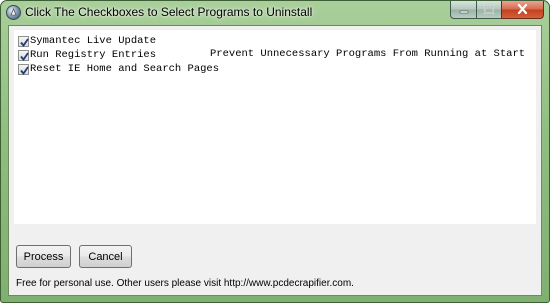 The image size is (550, 303). What do you see at coordinates (105, 256) in the screenshot?
I see `cancel-button: Cancel` at bounding box center [105, 256].